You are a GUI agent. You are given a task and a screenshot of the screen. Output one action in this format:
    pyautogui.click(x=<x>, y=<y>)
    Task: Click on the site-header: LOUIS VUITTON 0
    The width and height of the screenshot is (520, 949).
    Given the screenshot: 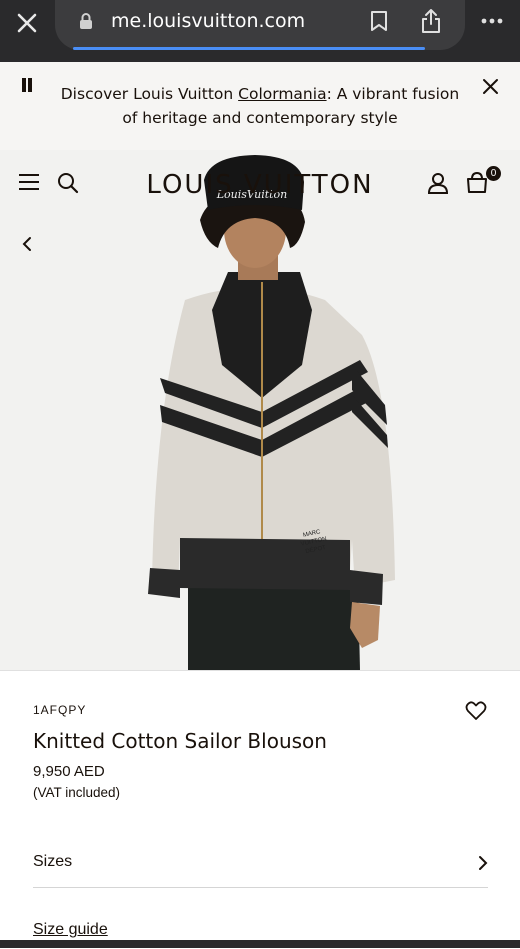 What is the action you would take?
    pyautogui.click(x=260, y=183)
    